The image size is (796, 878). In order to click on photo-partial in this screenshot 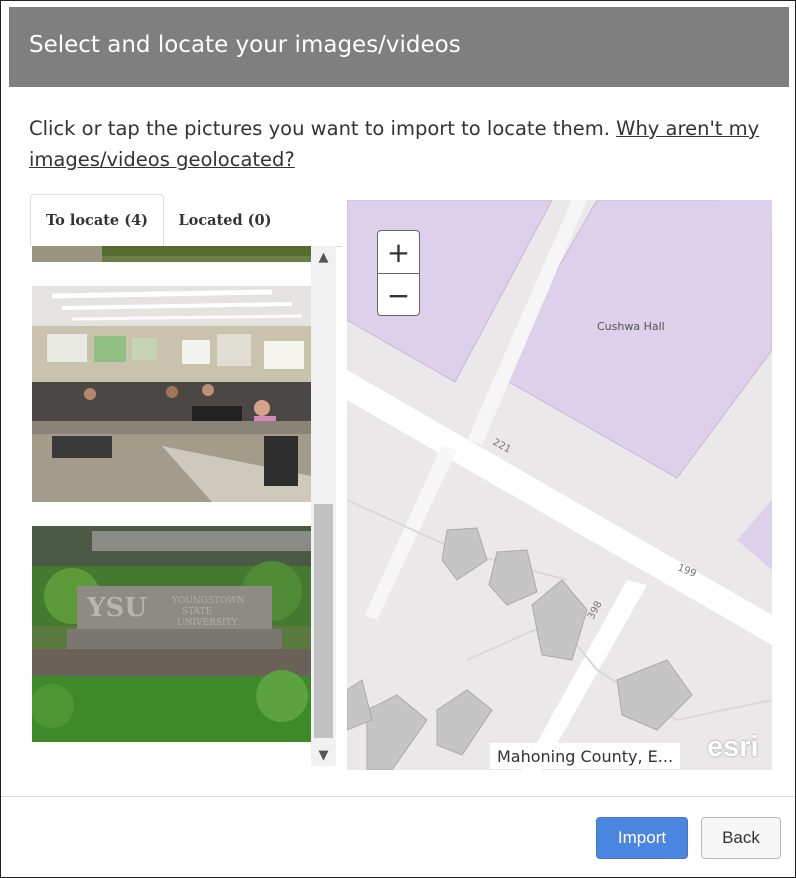, I will do `click(171, 254)`.